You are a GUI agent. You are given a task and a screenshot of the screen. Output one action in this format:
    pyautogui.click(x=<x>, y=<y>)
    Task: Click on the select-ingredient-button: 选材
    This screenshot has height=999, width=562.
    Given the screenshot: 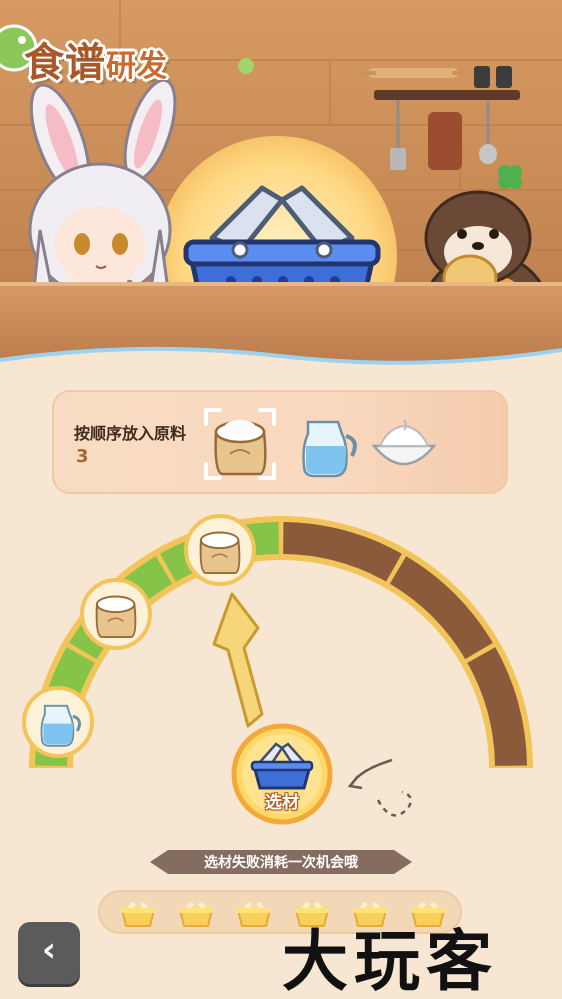 What is the action you would take?
    pyautogui.click(x=282, y=774)
    